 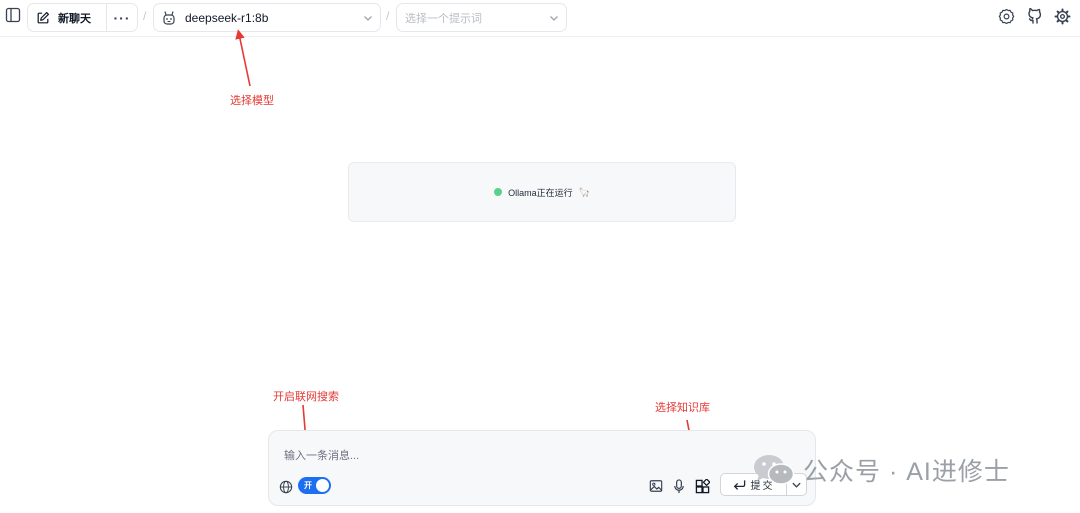 I want to click on github-icon, so click(x=1034, y=16).